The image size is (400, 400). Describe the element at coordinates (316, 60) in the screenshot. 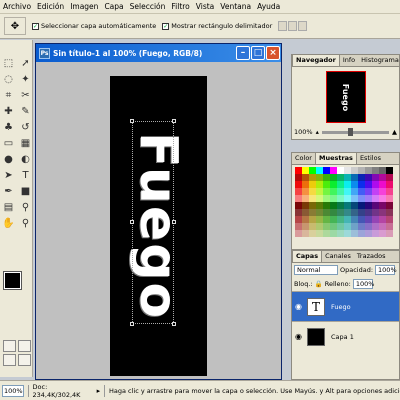

I see `tab-navegador: Navegador` at that location.